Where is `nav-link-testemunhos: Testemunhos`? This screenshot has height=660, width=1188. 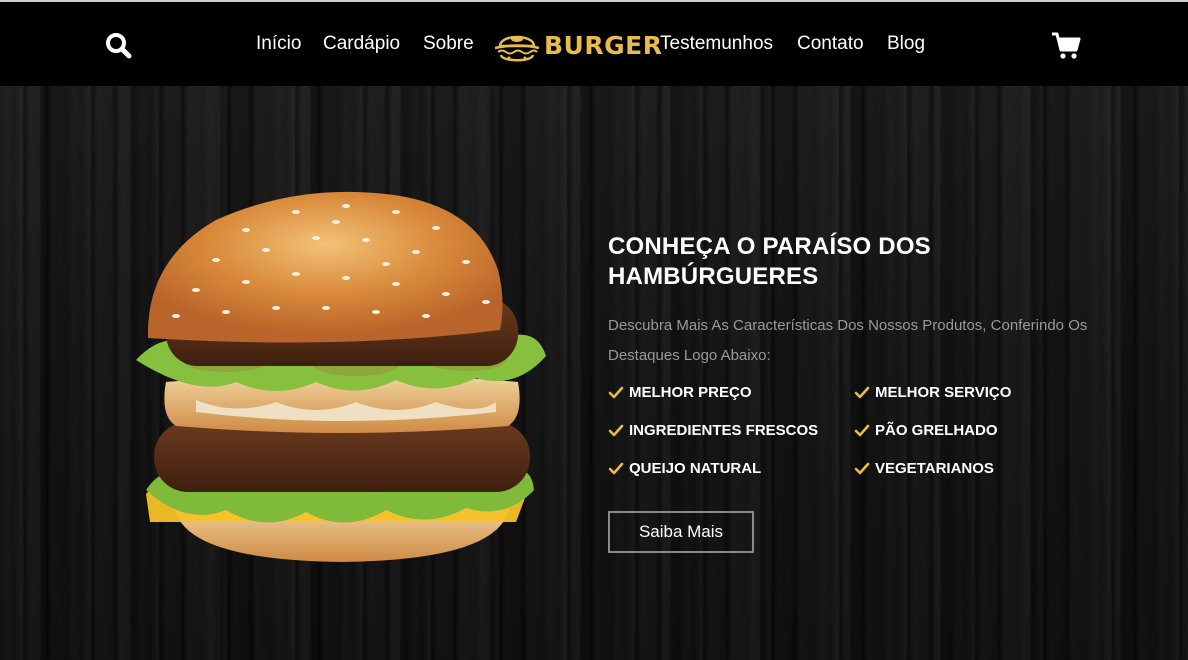 nav-link-testemunhos: Testemunhos is located at coordinates (716, 44).